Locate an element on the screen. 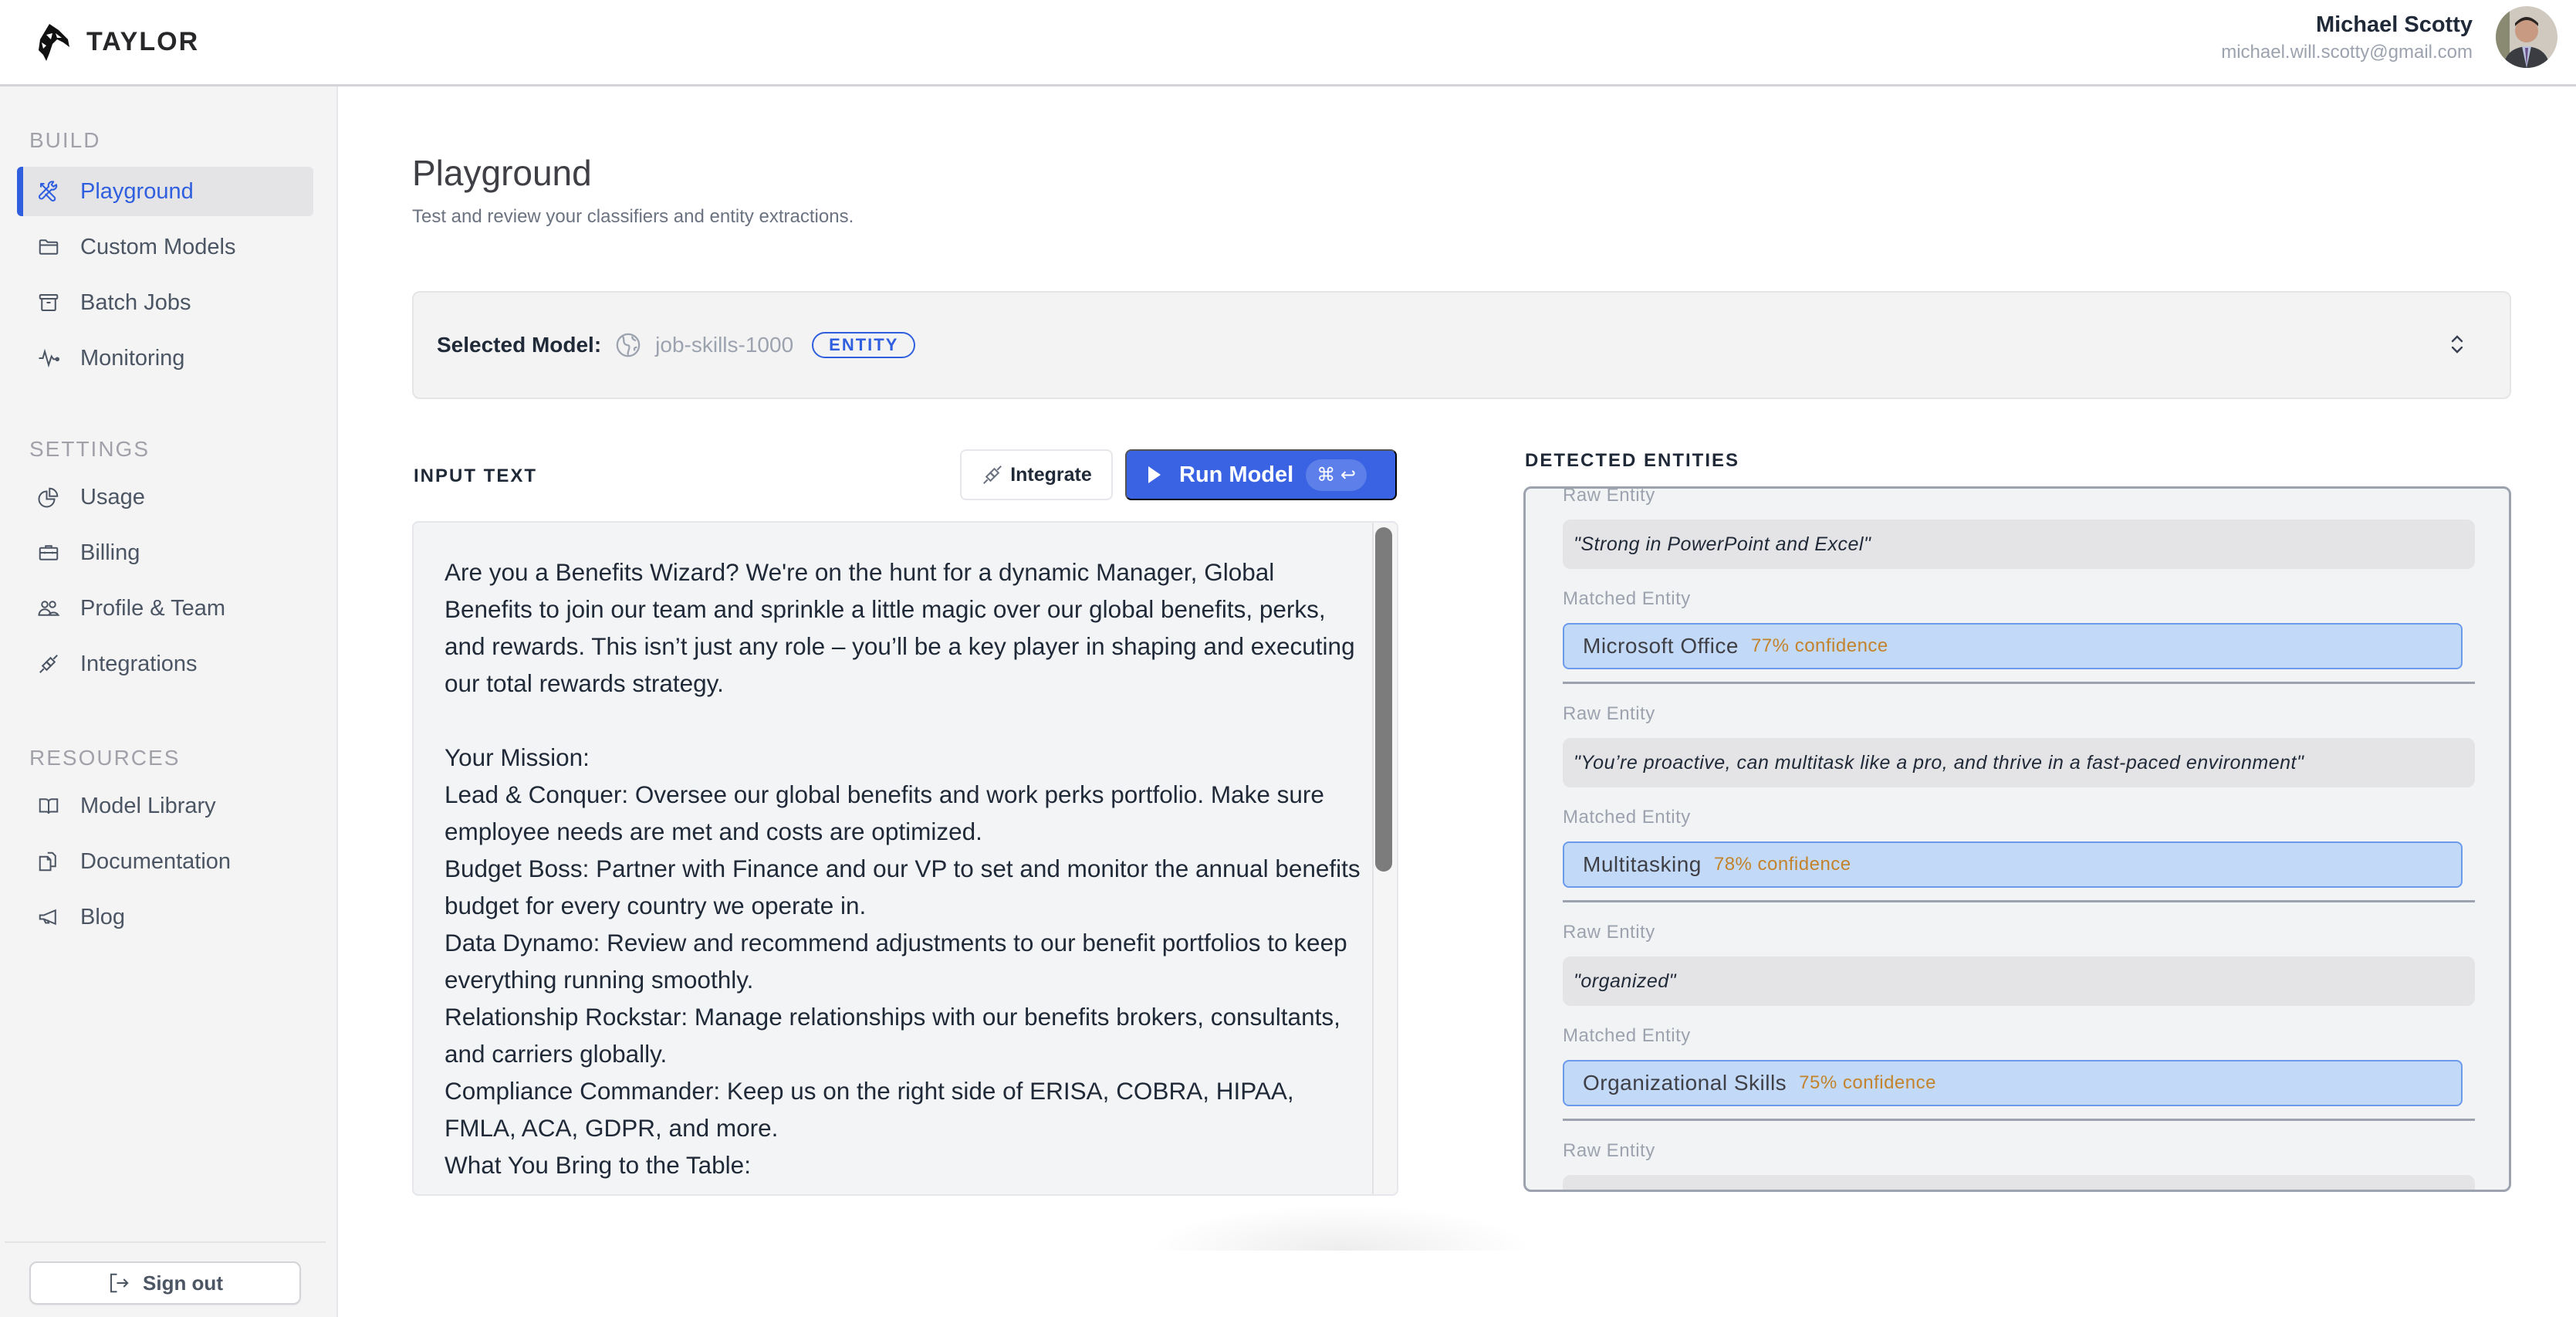 The width and height of the screenshot is (2576, 1317). sidebar-divider is located at coordinates (165, 1242).